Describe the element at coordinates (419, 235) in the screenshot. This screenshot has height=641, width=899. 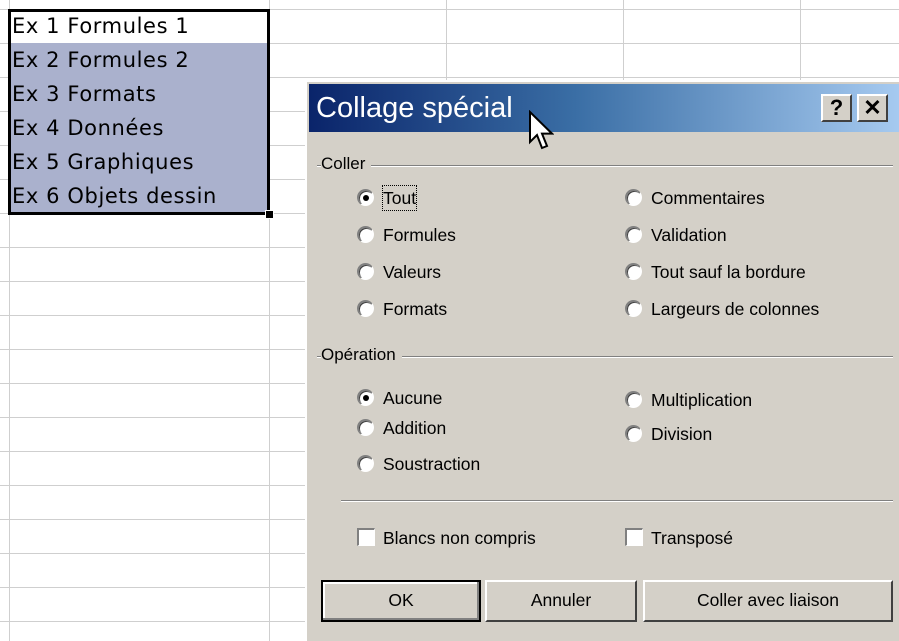
I see `radio-label: Formules` at that location.